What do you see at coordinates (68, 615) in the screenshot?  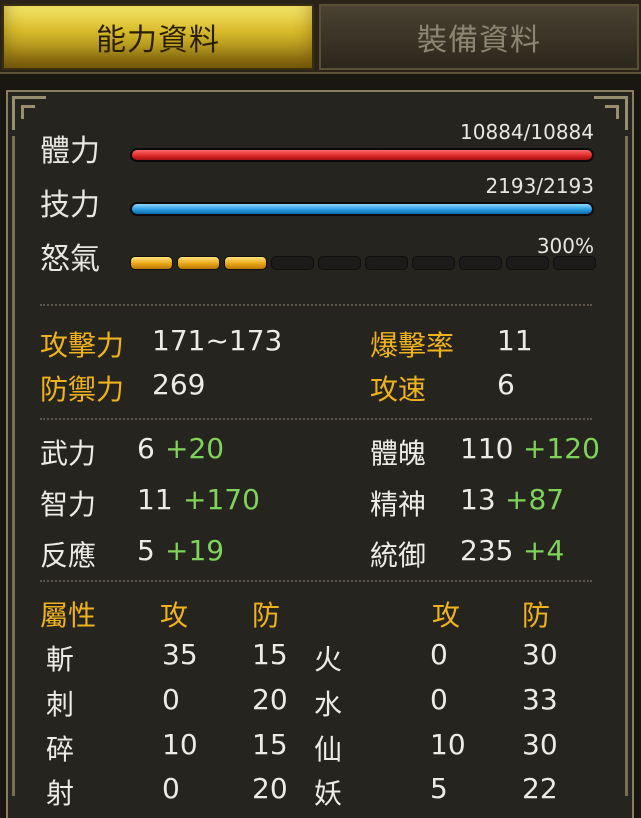 I see `attr-header-title: 屬性` at bounding box center [68, 615].